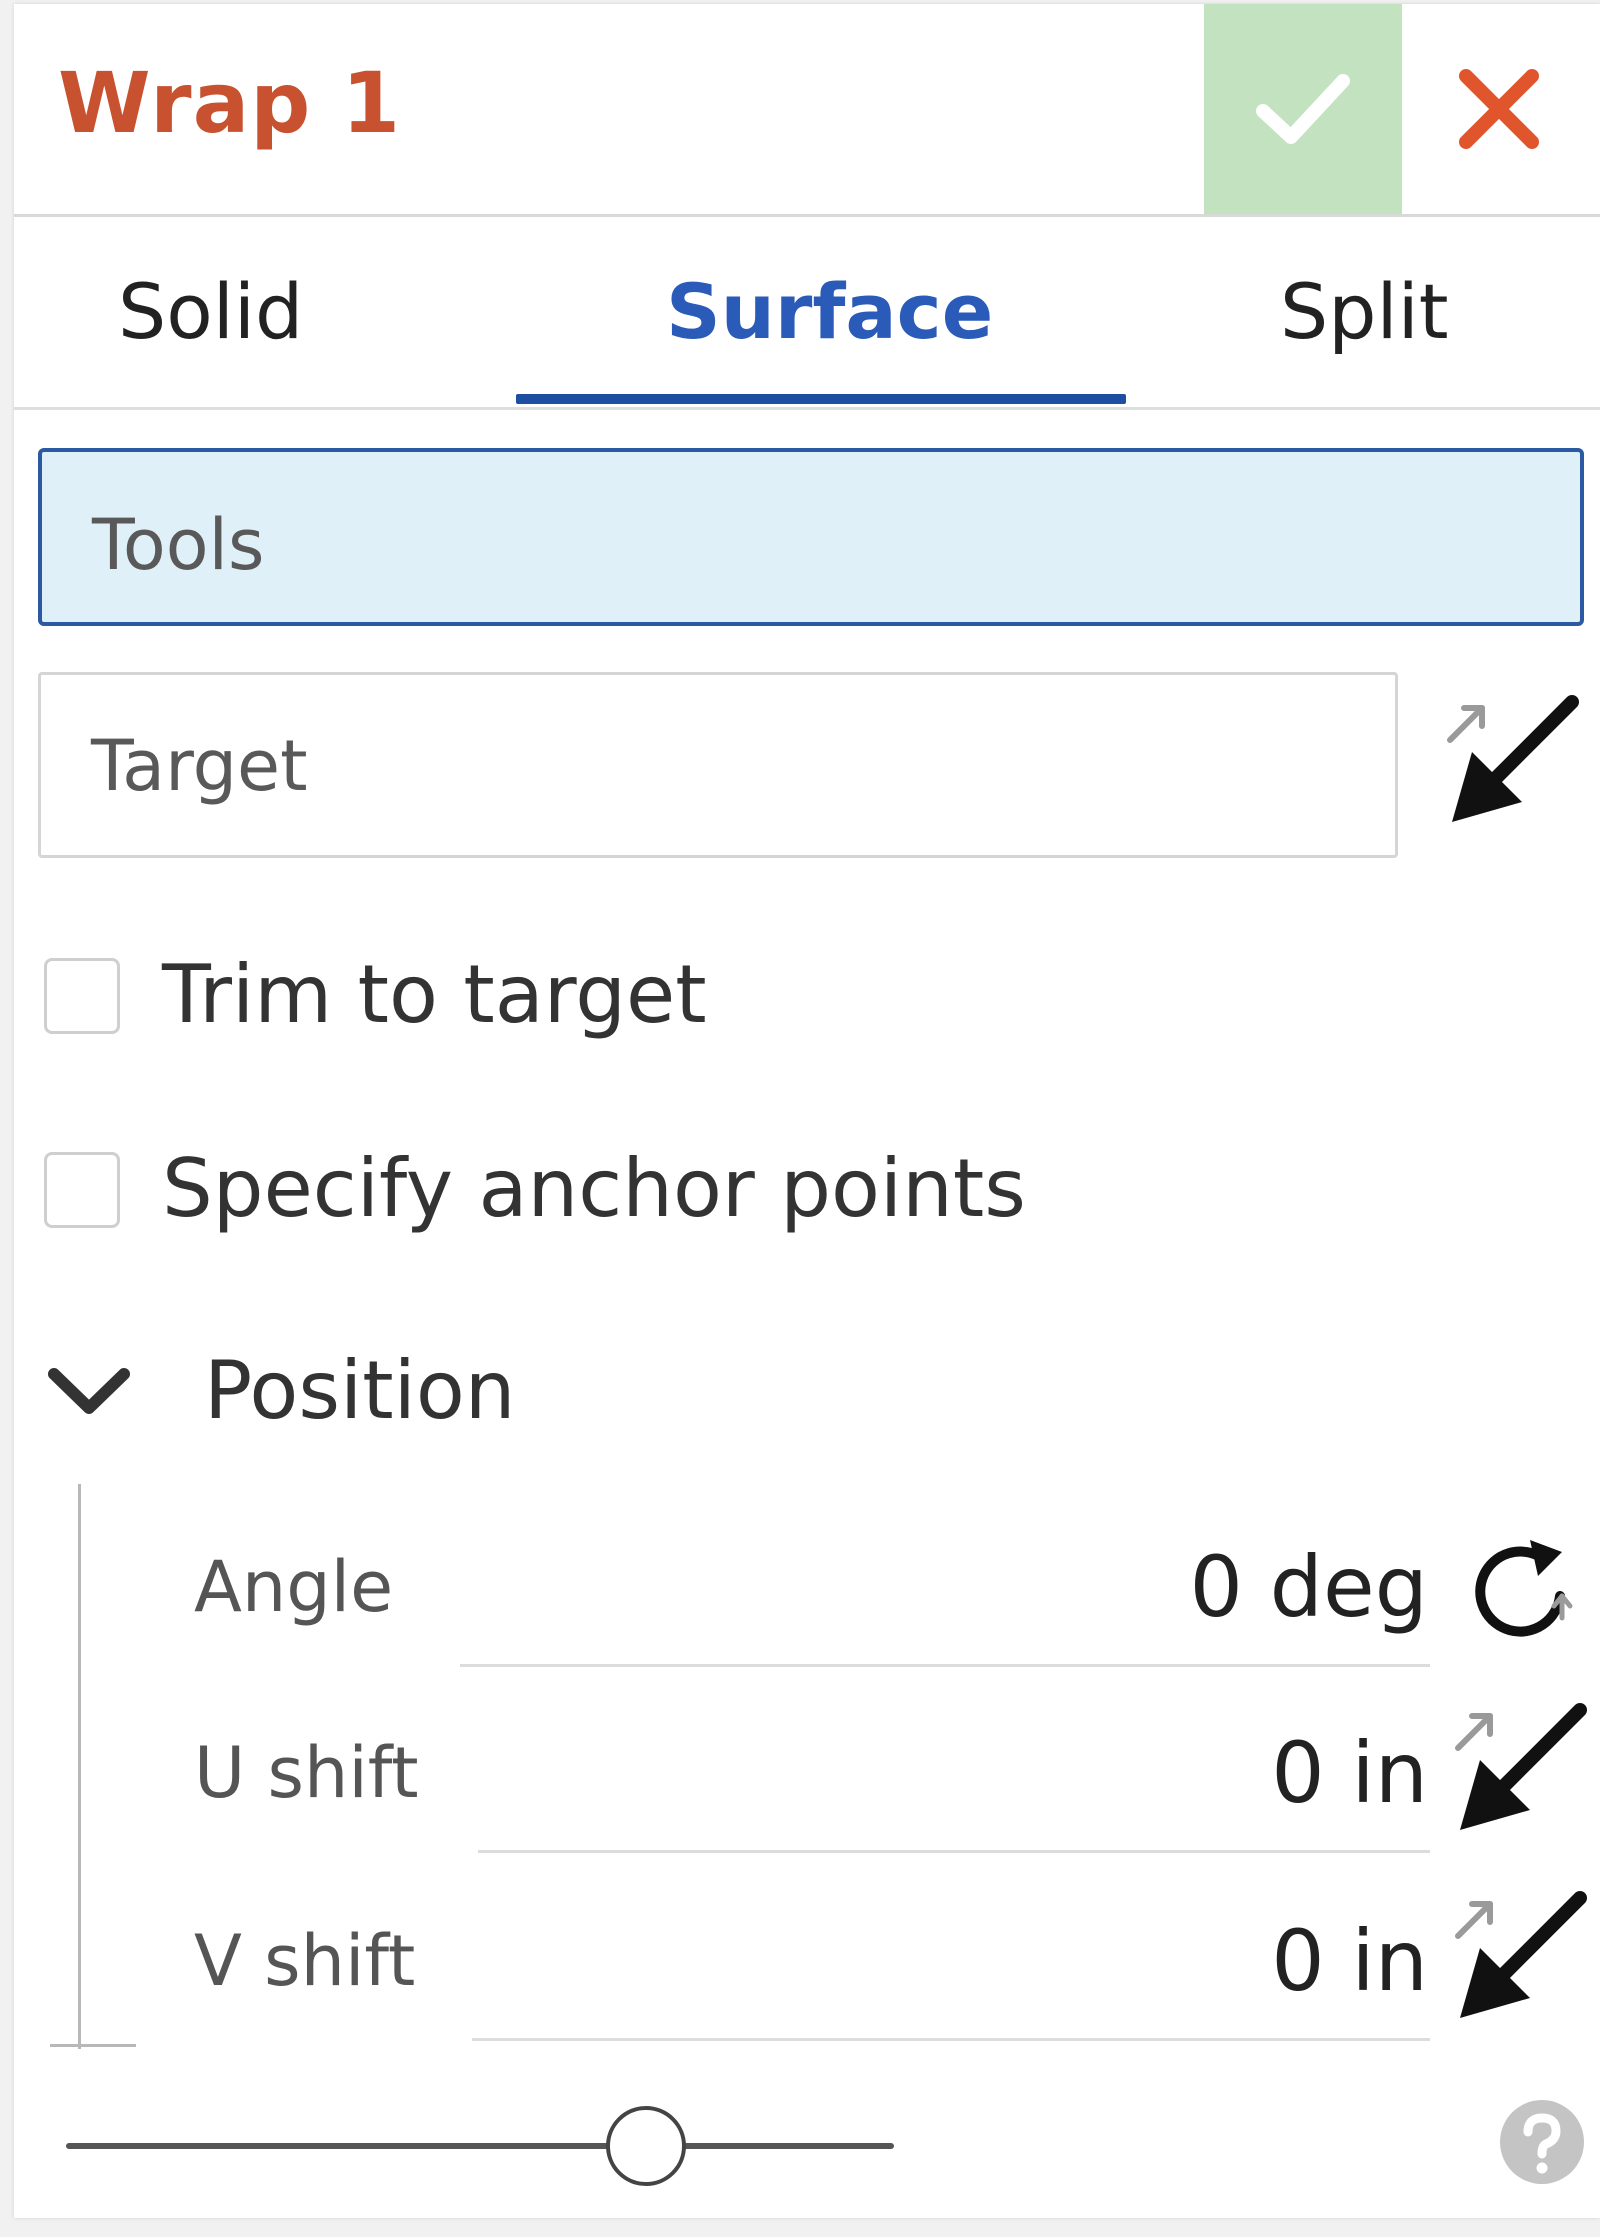  I want to click on close-x-icon, so click(1499, 109).